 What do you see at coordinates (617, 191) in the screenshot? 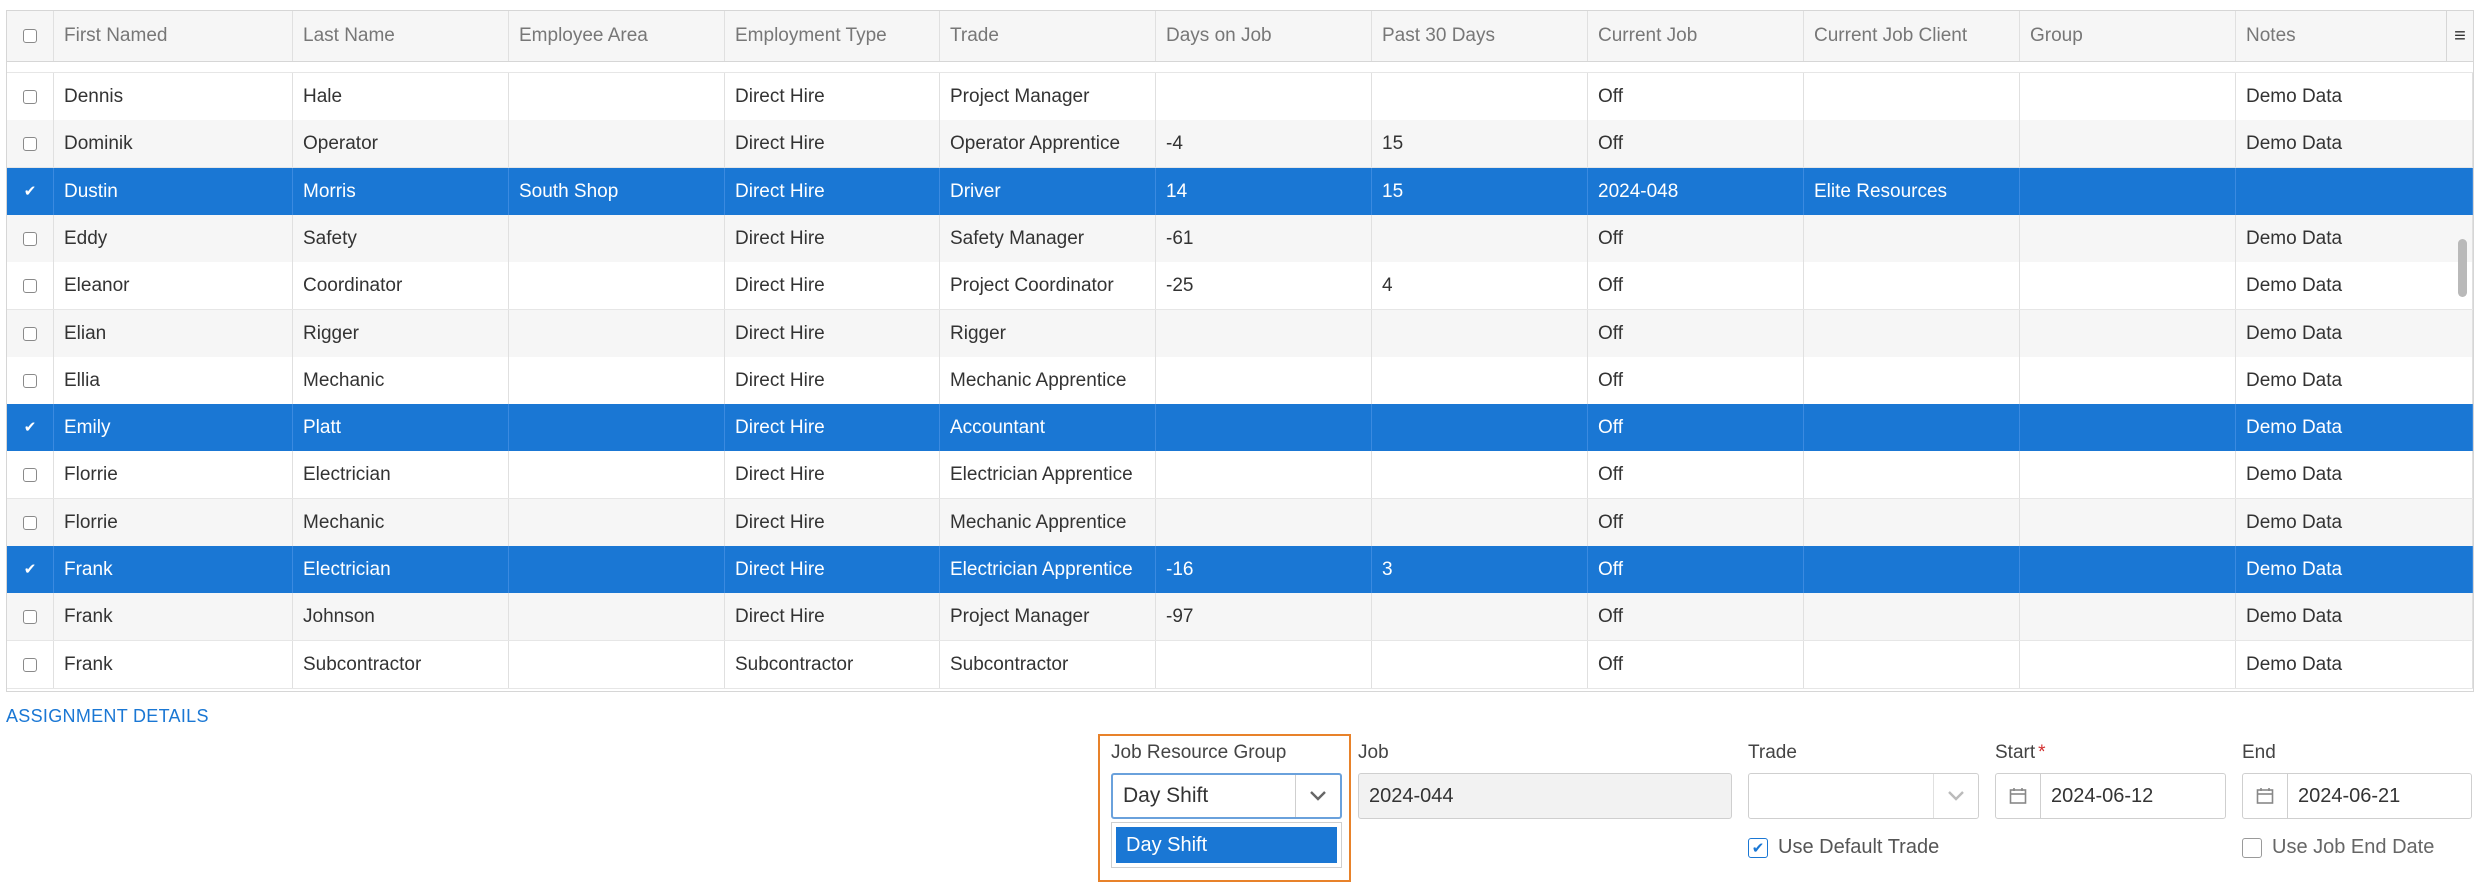
I see `cell-employee-area: South Shop` at bounding box center [617, 191].